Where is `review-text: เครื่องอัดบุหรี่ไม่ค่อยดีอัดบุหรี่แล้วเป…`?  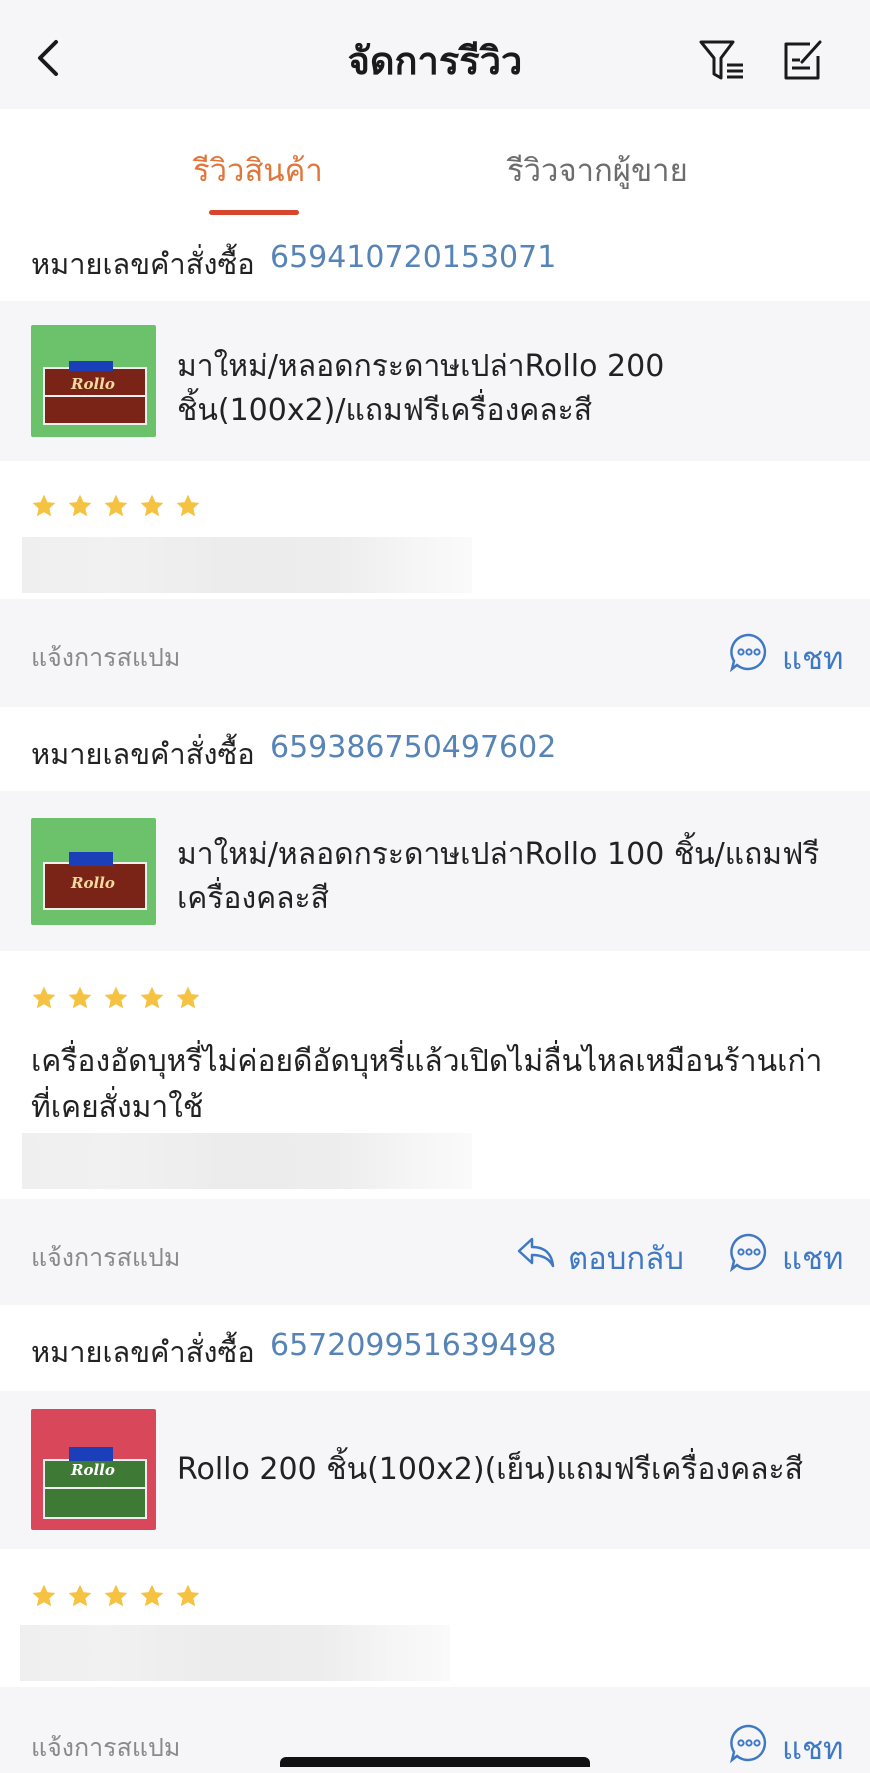 review-text: เครื่องอัดบุหรี่ไม่ค่อยดีอัดบุหรี่แล้วเป… is located at coordinates (427, 1084).